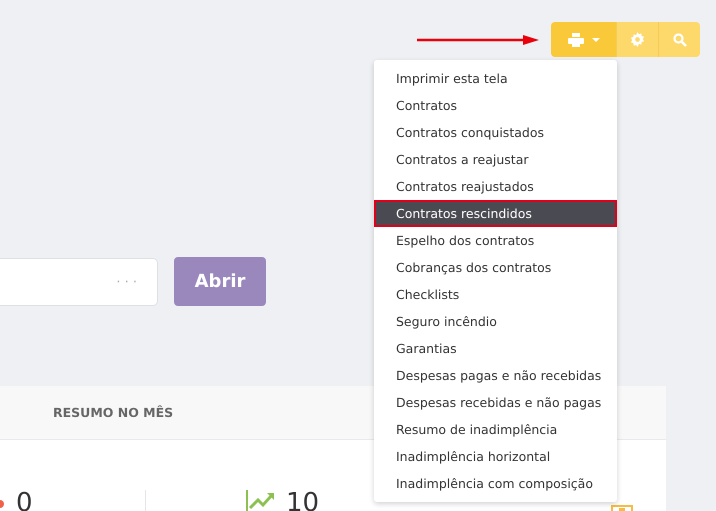 Image resolution: width=716 pixels, height=511 pixels. What do you see at coordinates (495, 375) in the screenshot?
I see `menu-item: Despesas pagas e não recebidas` at bounding box center [495, 375].